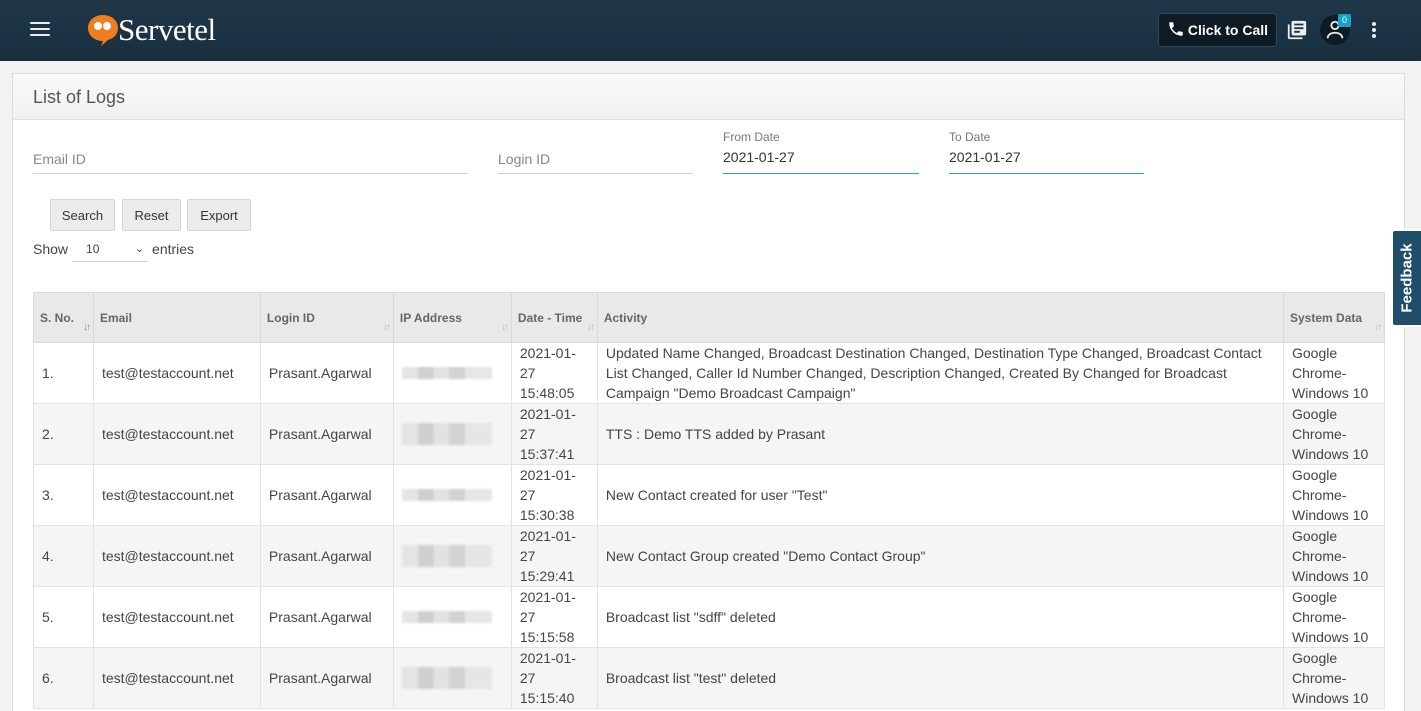 The width and height of the screenshot is (1421, 711). Describe the element at coordinates (821, 152) in the screenshot. I see `from-date-field: From Date 2021-01-27` at that location.